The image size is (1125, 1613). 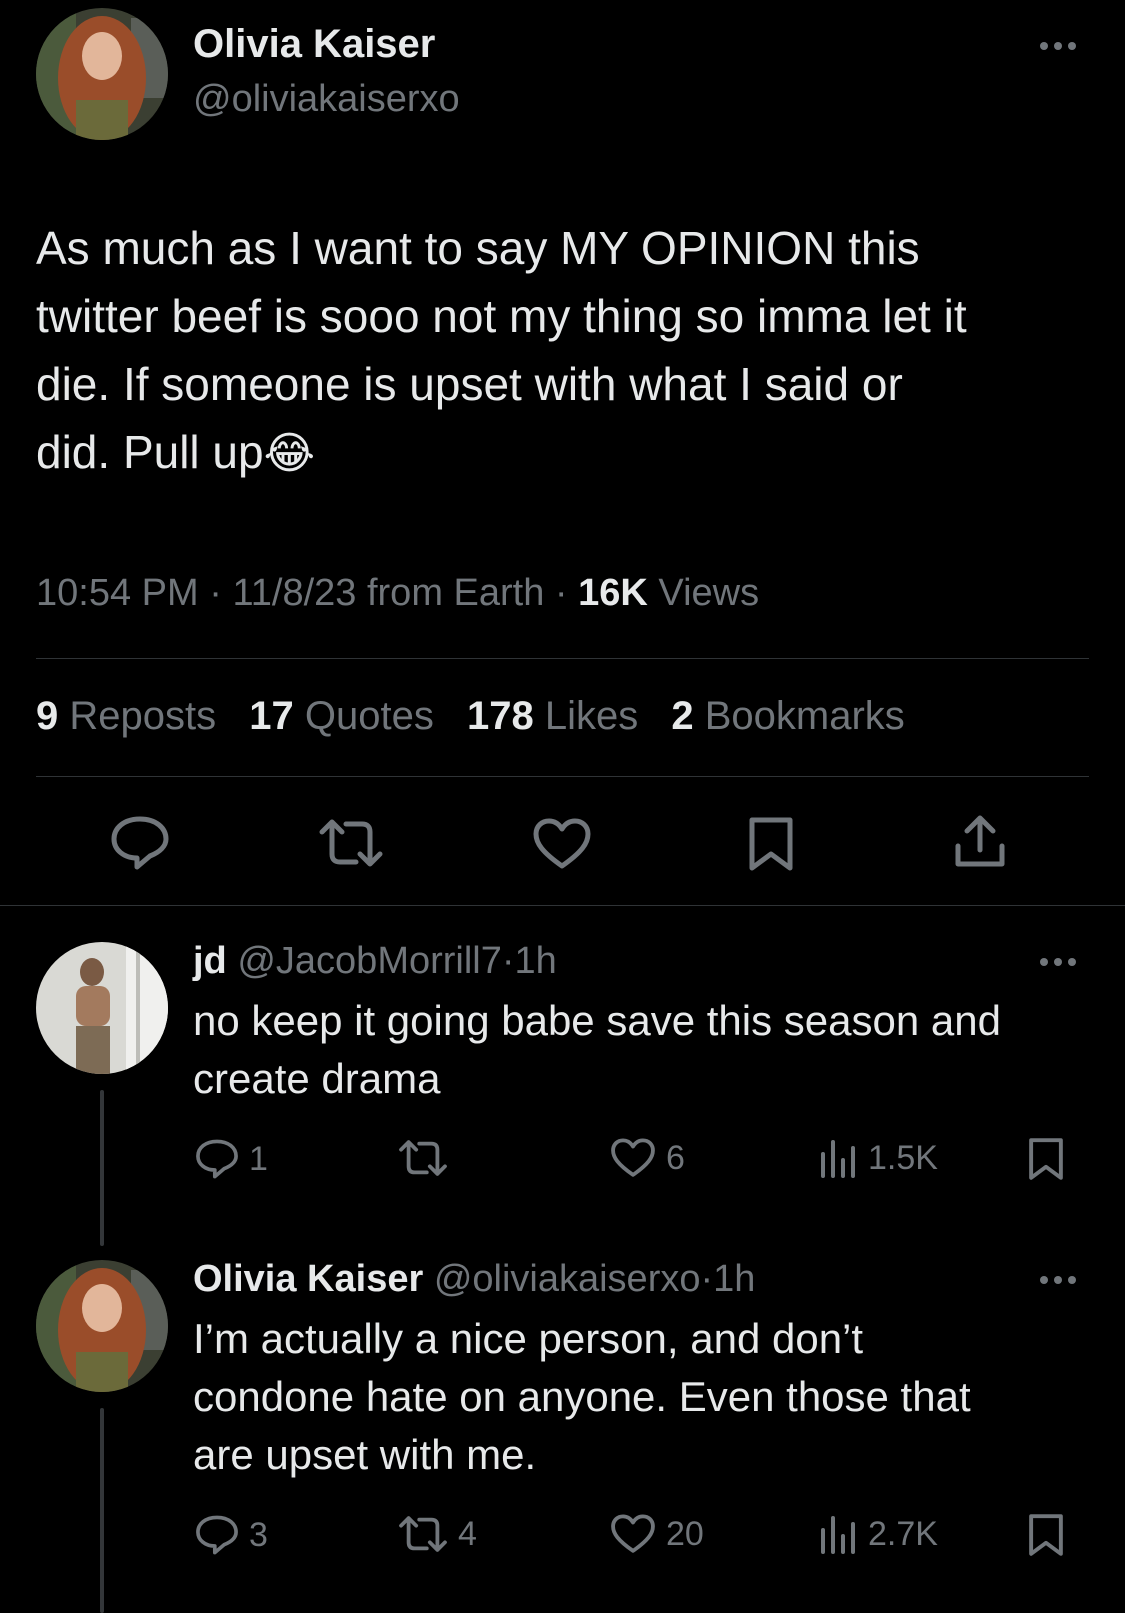 What do you see at coordinates (591, 716) in the screenshot?
I see `likes-label: Likes` at bounding box center [591, 716].